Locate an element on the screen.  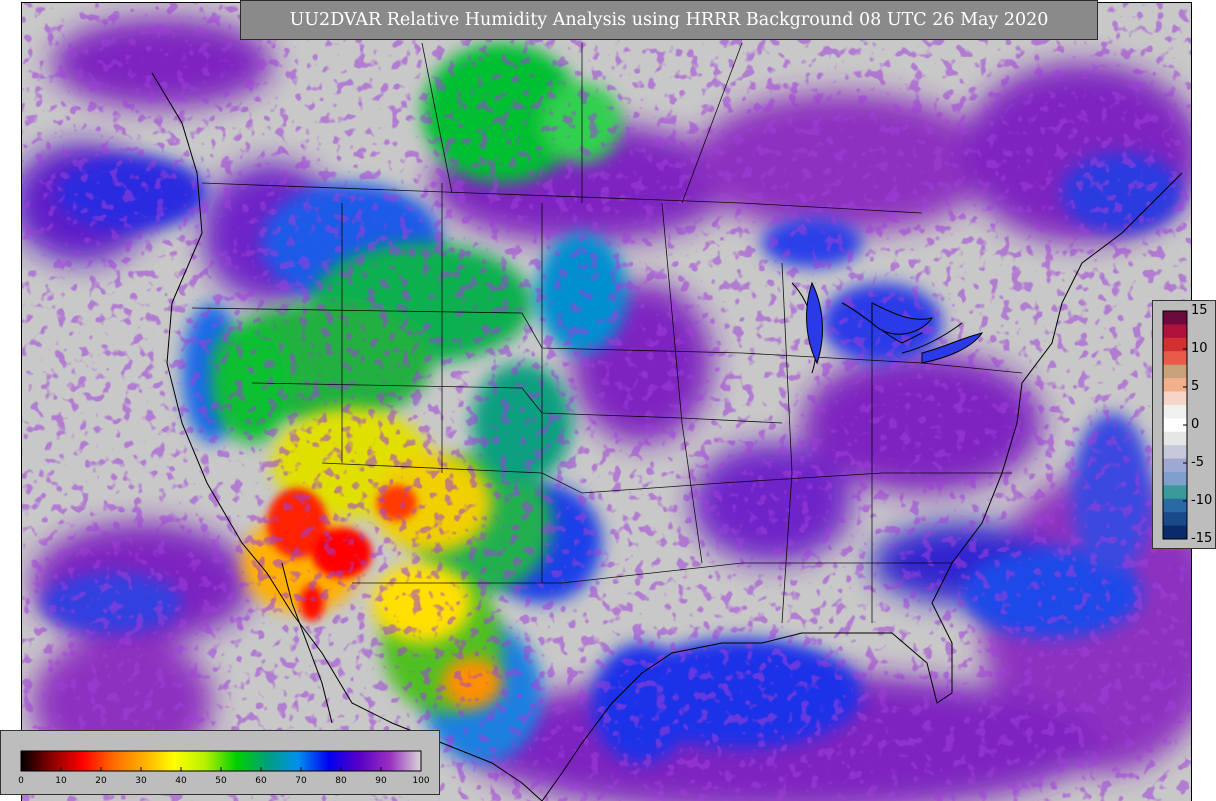
difference-colorbar-swatches is located at coordinates (1175, 425).